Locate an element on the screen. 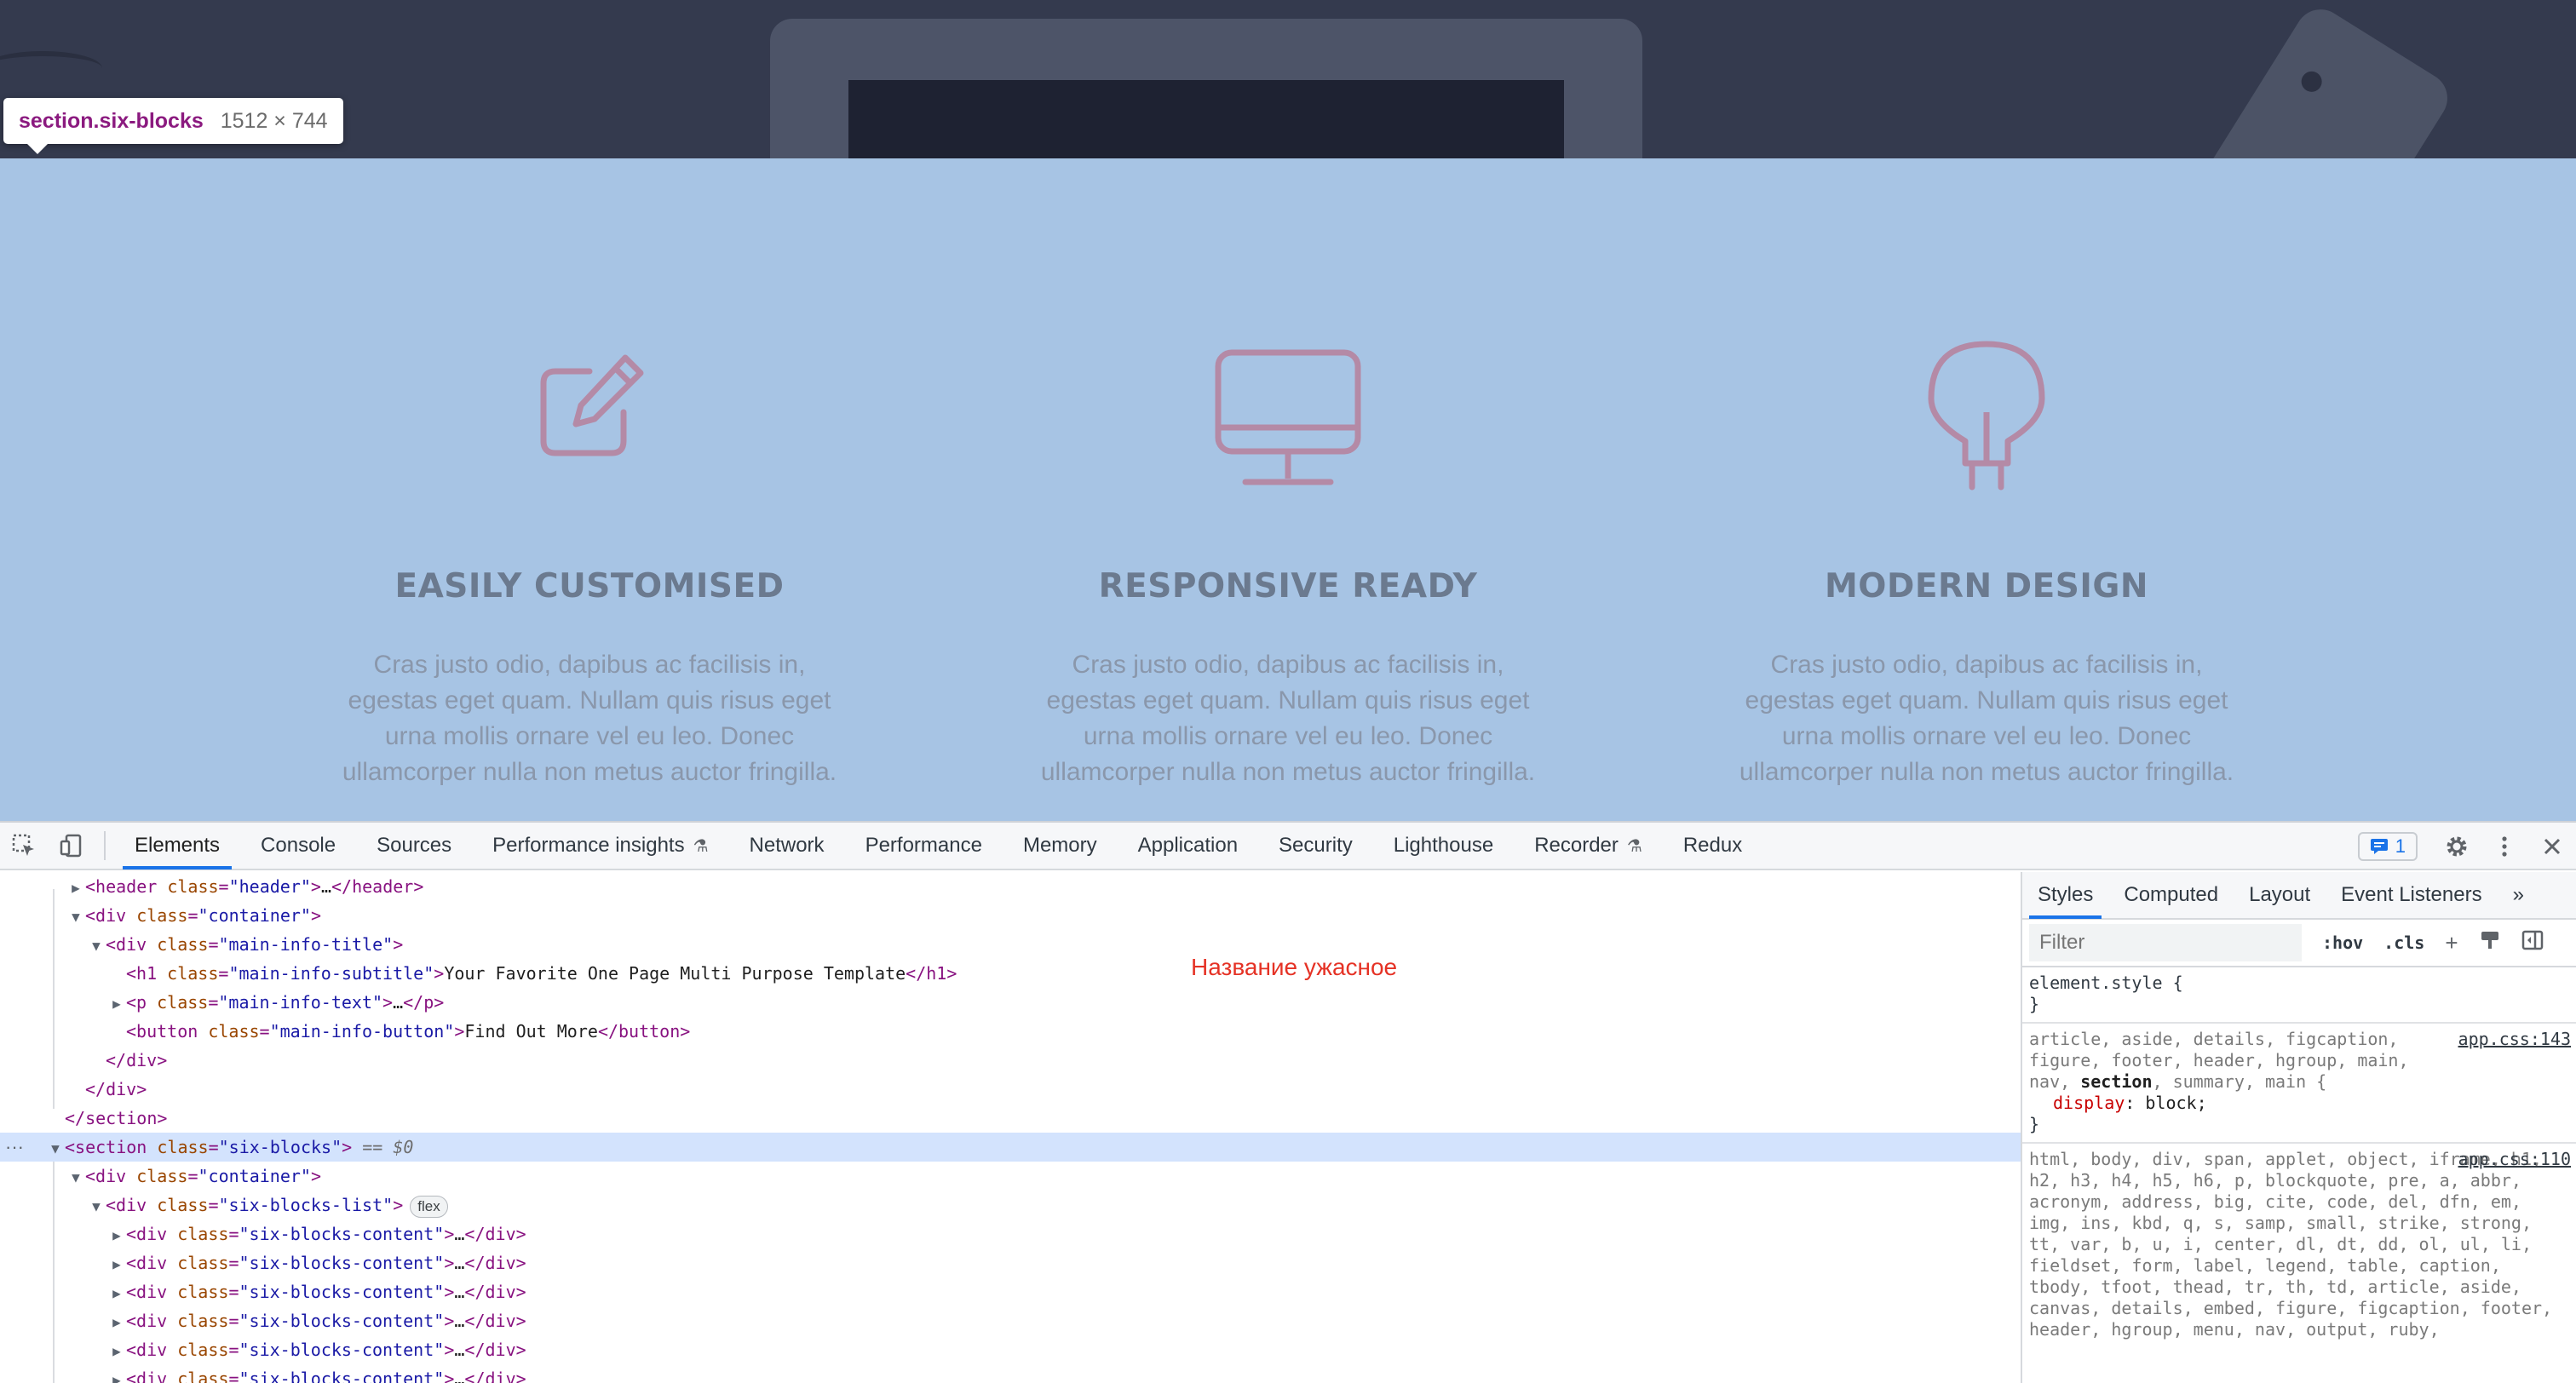  inspect-element-icon is located at coordinates (24, 845).